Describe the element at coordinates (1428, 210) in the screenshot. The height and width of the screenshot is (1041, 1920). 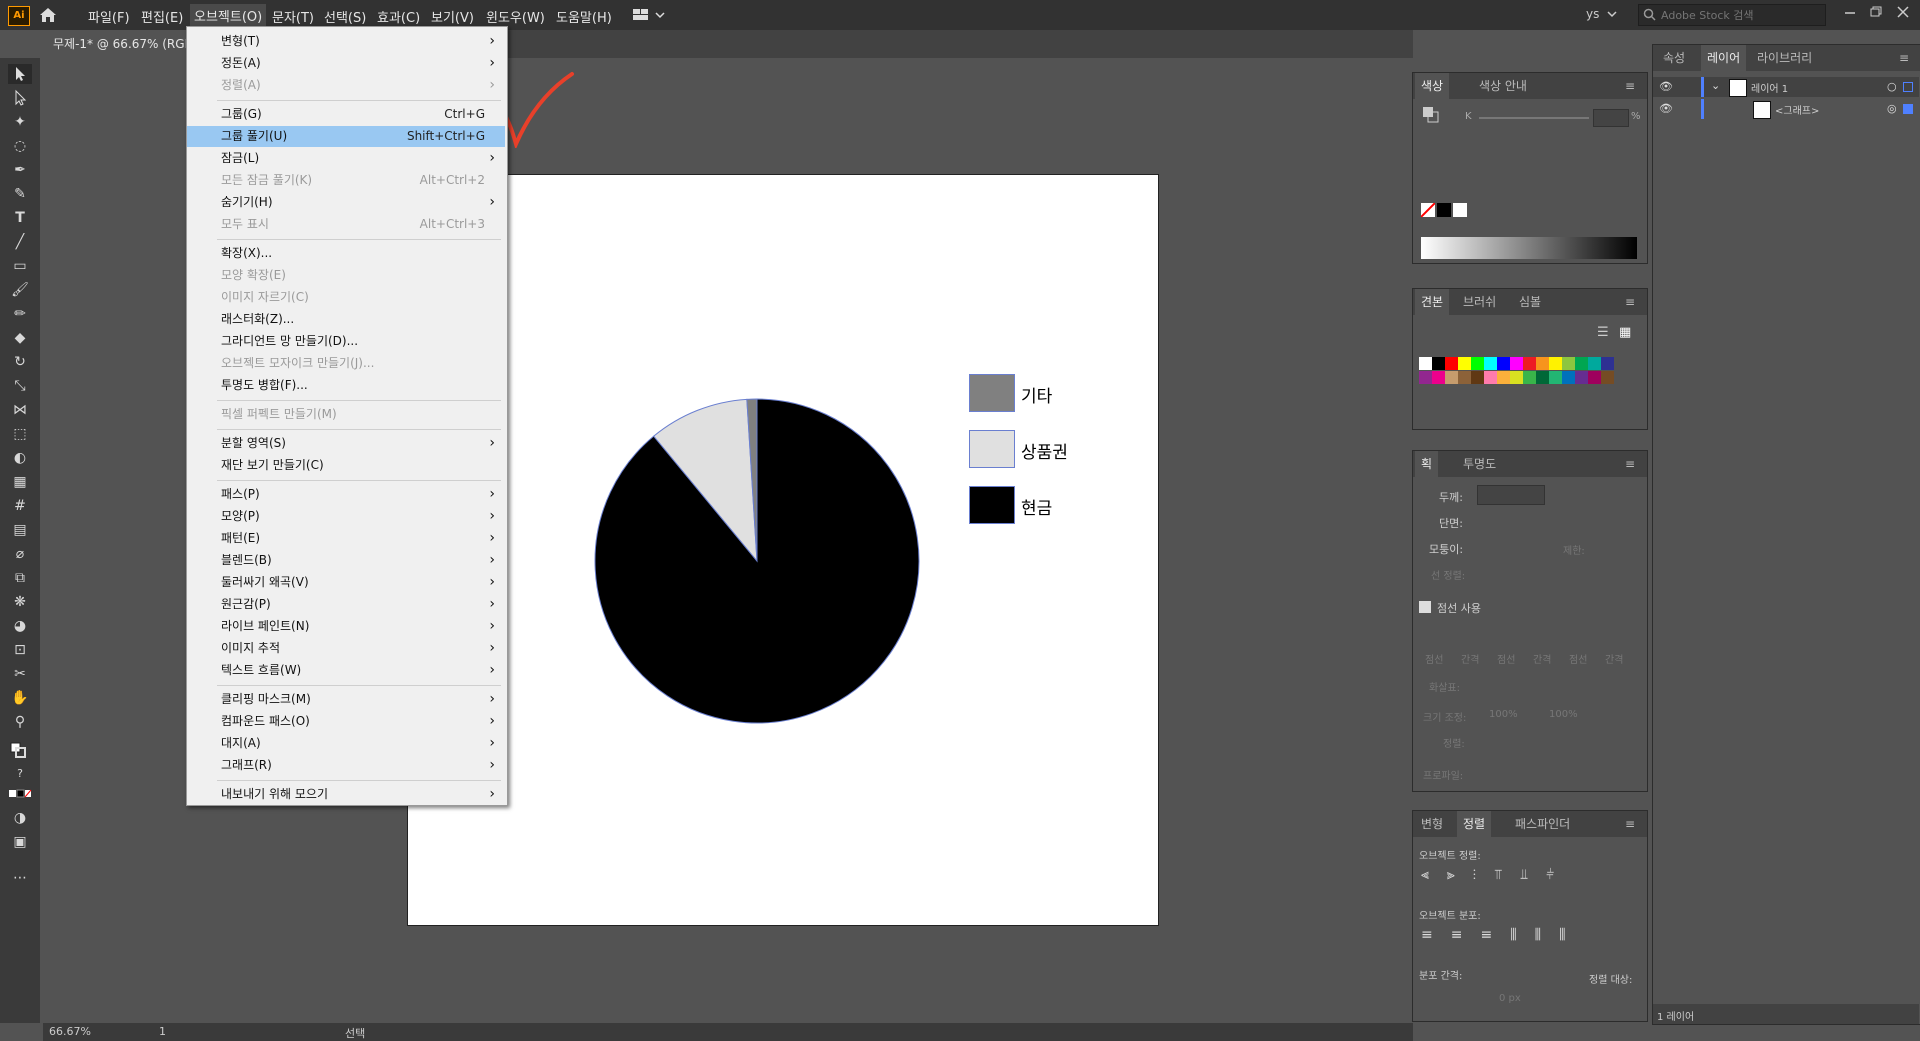
I see `none-swatch-icon` at that location.